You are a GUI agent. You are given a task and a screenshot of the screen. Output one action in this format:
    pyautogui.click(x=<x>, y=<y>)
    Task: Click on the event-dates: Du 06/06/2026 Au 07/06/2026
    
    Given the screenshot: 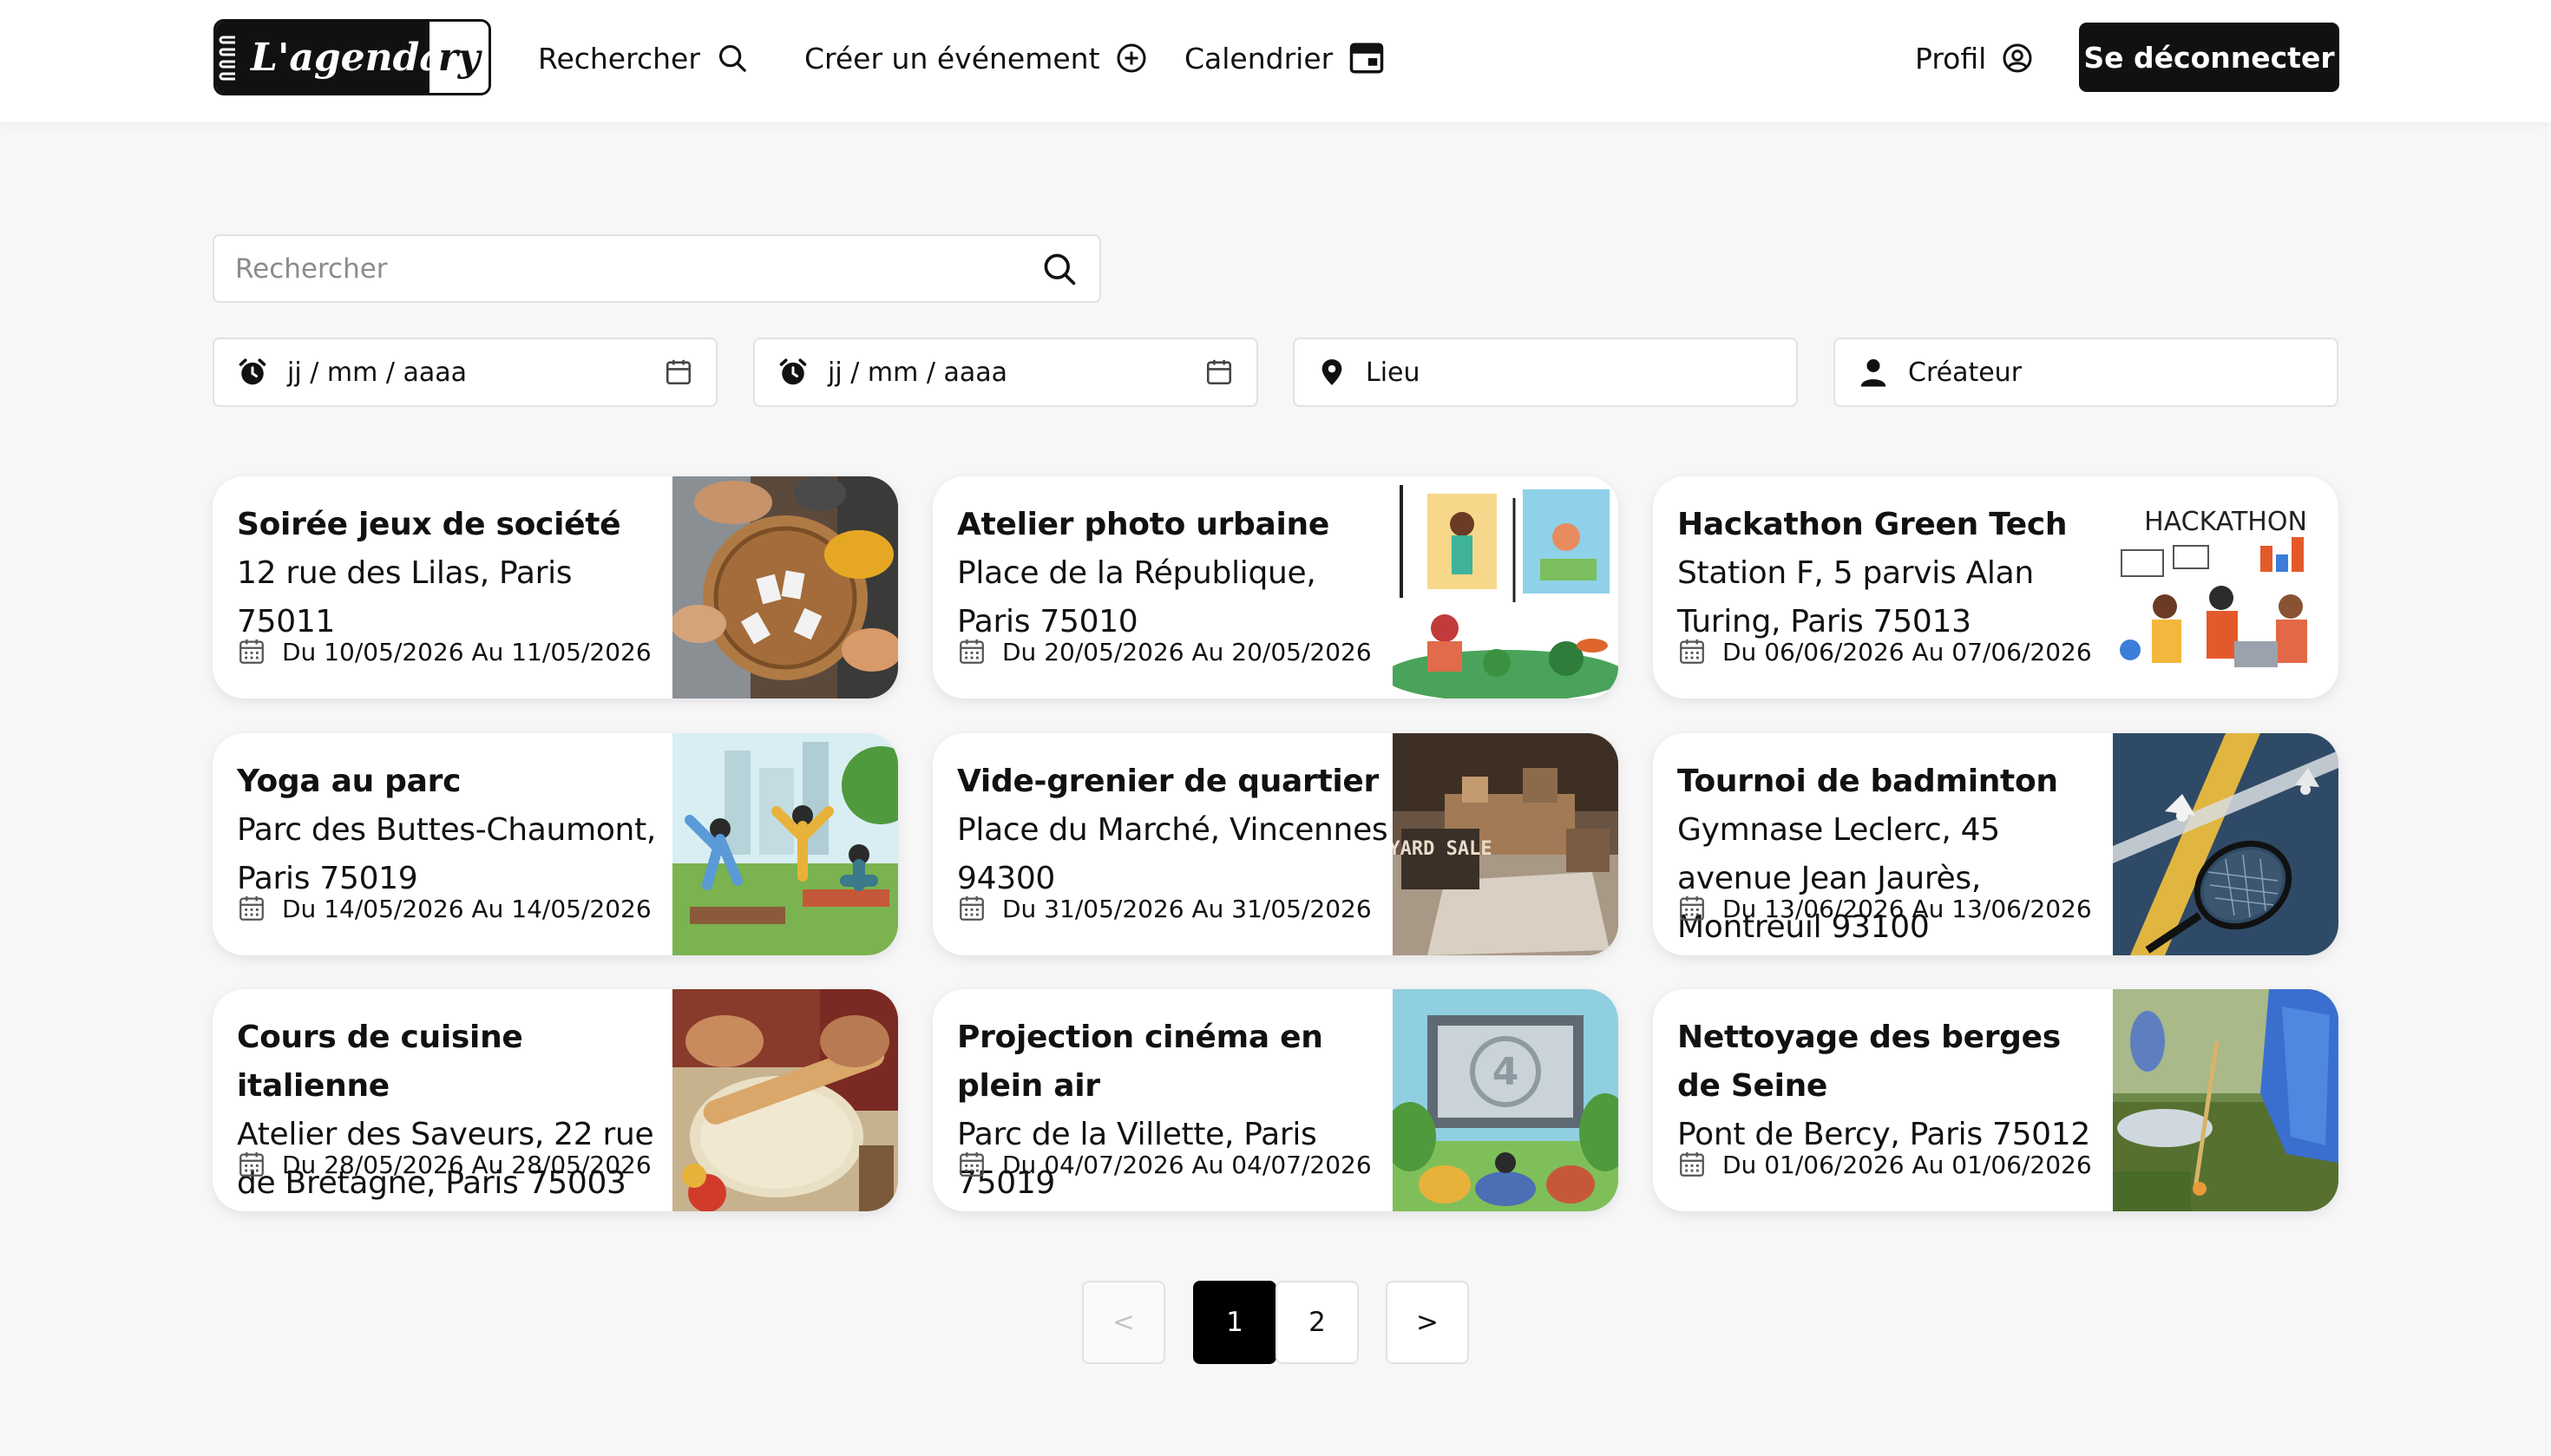 What is the action you would take?
    pyautogui.click(x=1907, y=651)
    